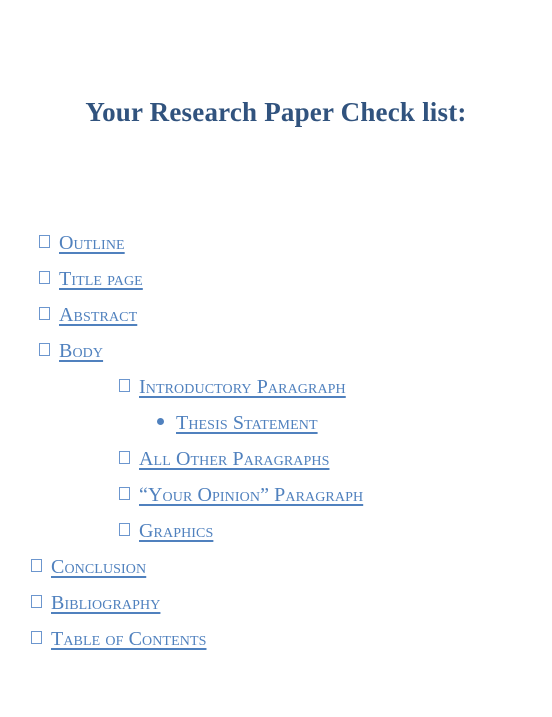  Describe the element at coordinates (176, 531) in the screenshot. I see `checklist-item-label: Graphics` at that location.